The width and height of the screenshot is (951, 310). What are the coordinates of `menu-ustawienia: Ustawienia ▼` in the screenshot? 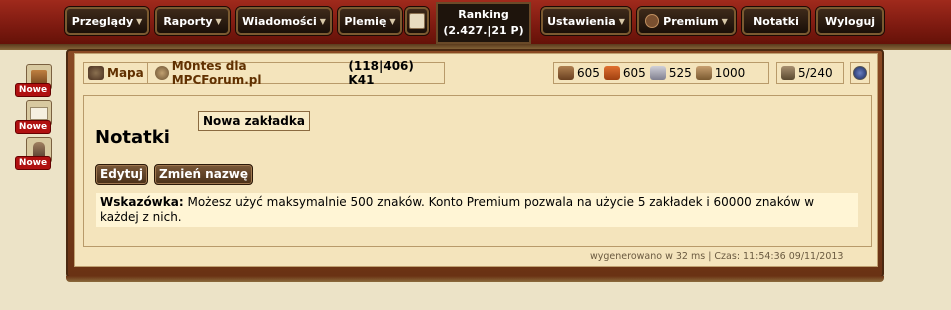 It's located at (586, 21).